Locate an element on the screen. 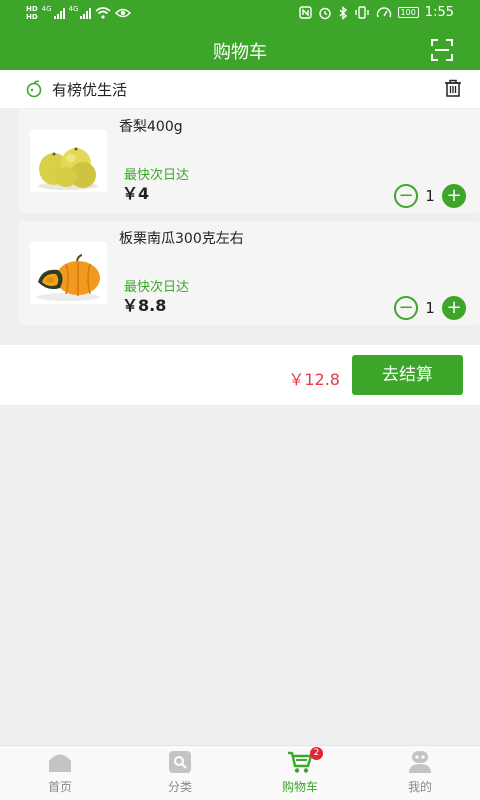 The height and width of the screenshot is (800, 480). alarm-icon is located at coordinates (324, 13).